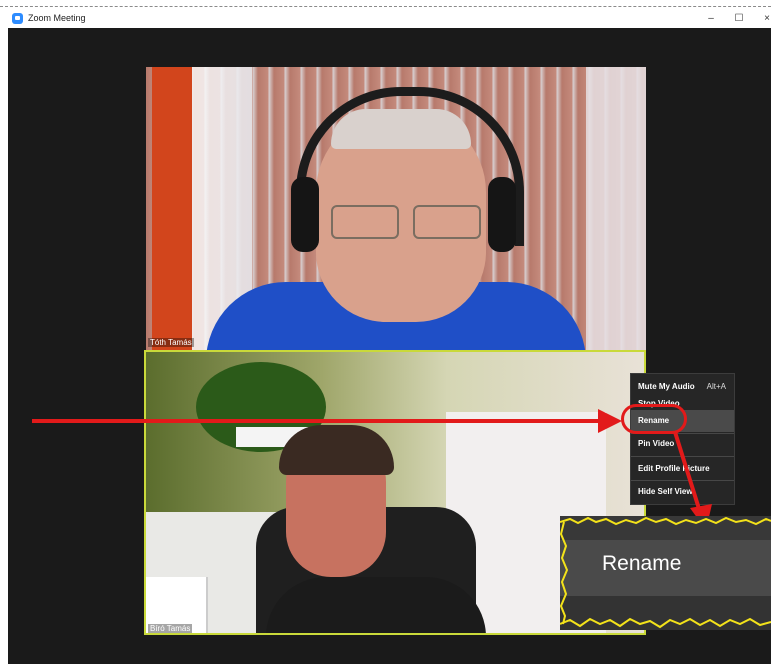  What do you see at coordinates (502, 214) in the screenshot?
I see `headphones-earcup-right` at bounding box center [502, 214].